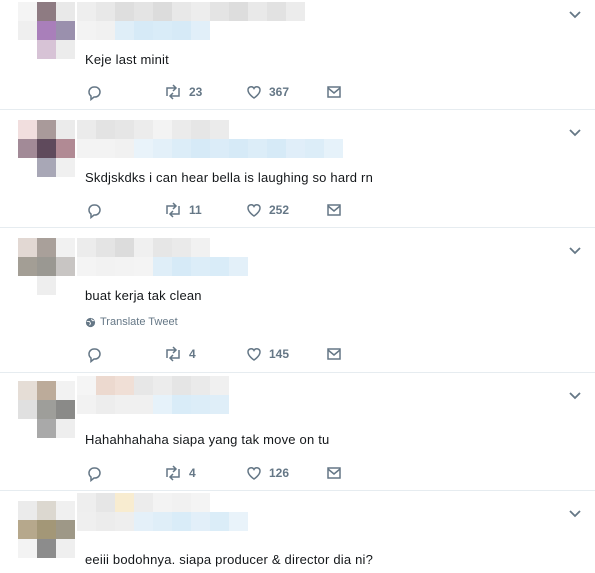 The image size is (595, 573). Describe the element at coordinates (182, 210) in the screenshot. I see `retweet-button: 11` at that location.